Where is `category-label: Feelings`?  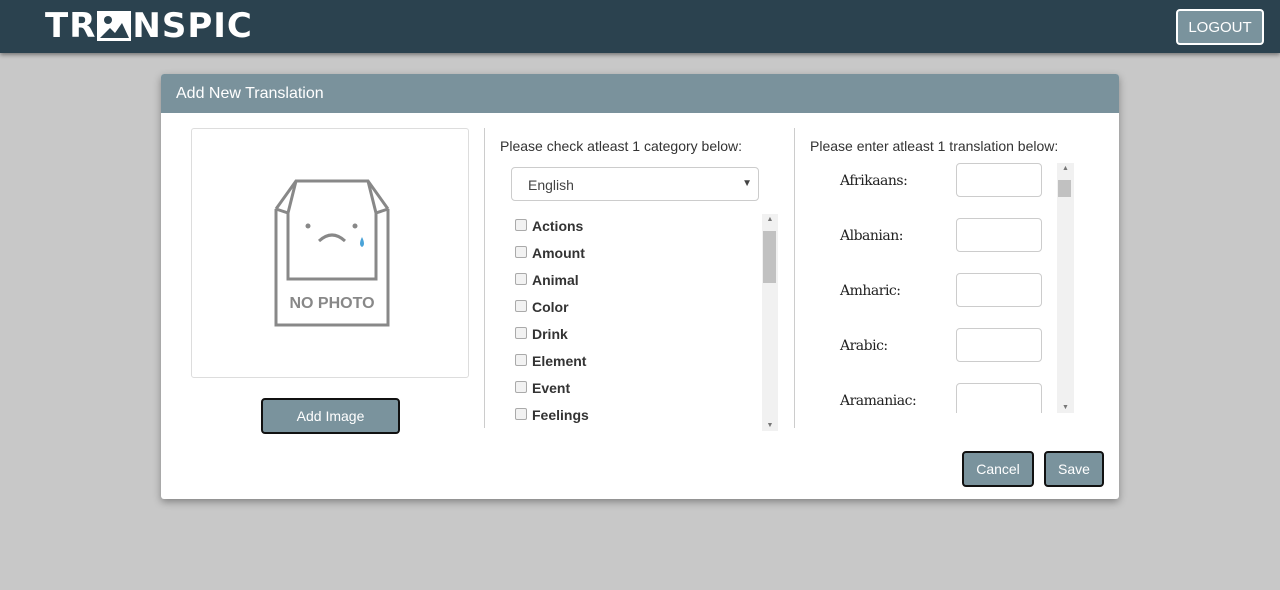
category-label: Feelings is located at coordinates (560, 415).